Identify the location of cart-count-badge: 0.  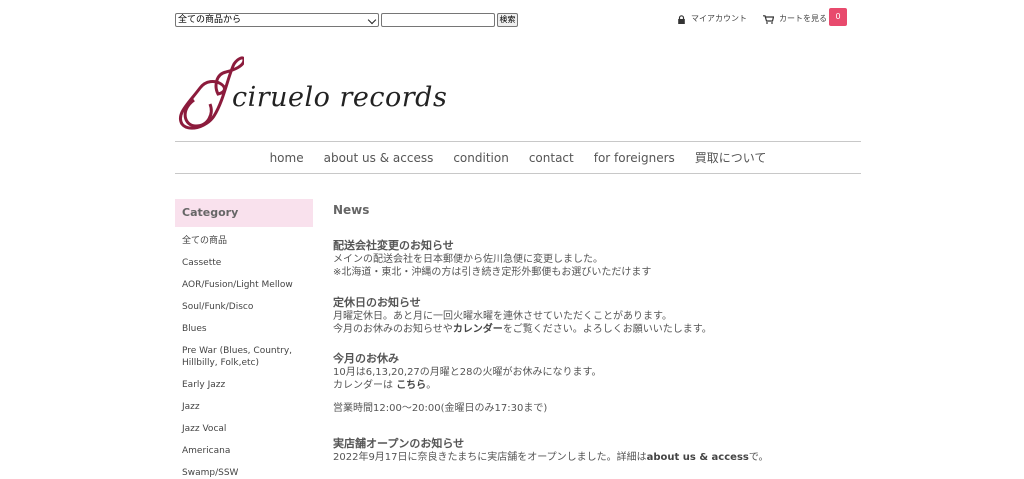
(838, 17).